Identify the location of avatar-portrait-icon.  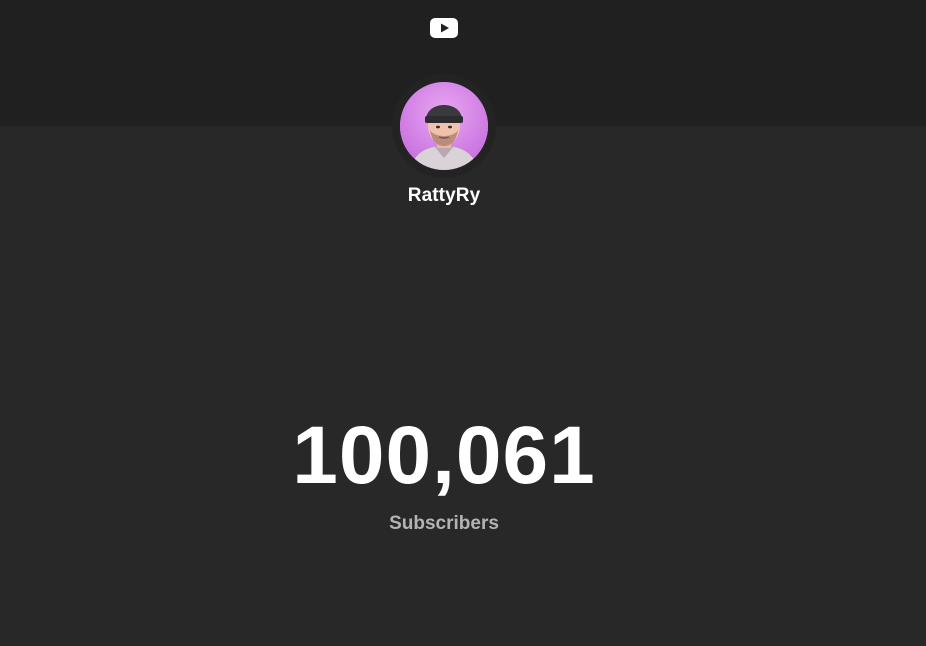
(444, 126).